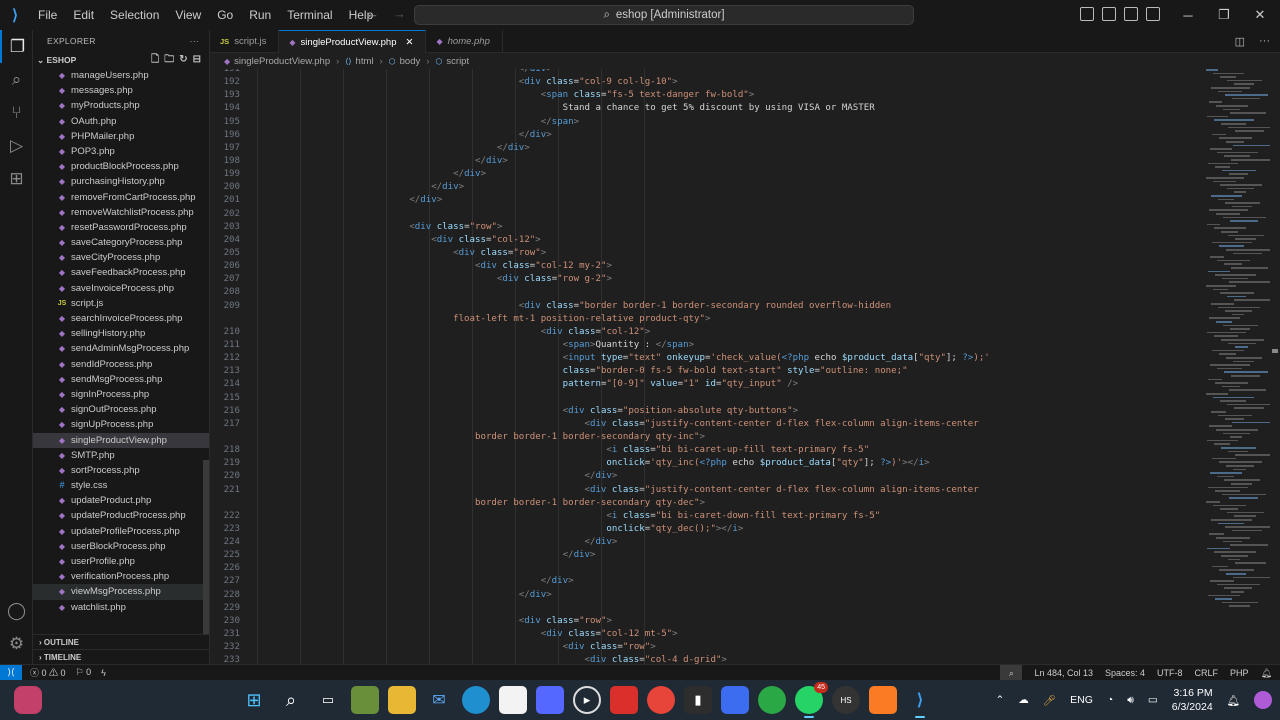 Image resolution: width=1280 pixels, height=720 pixels. I want to click on onedrive-icon: ☁, so click(1023, 700).